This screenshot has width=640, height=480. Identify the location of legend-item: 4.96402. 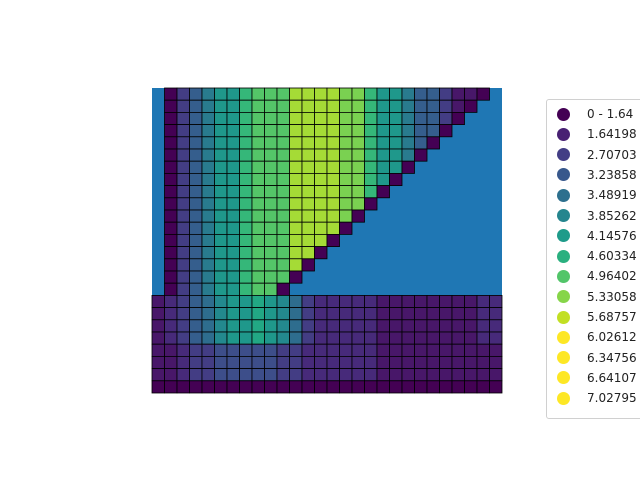
(597, 276).